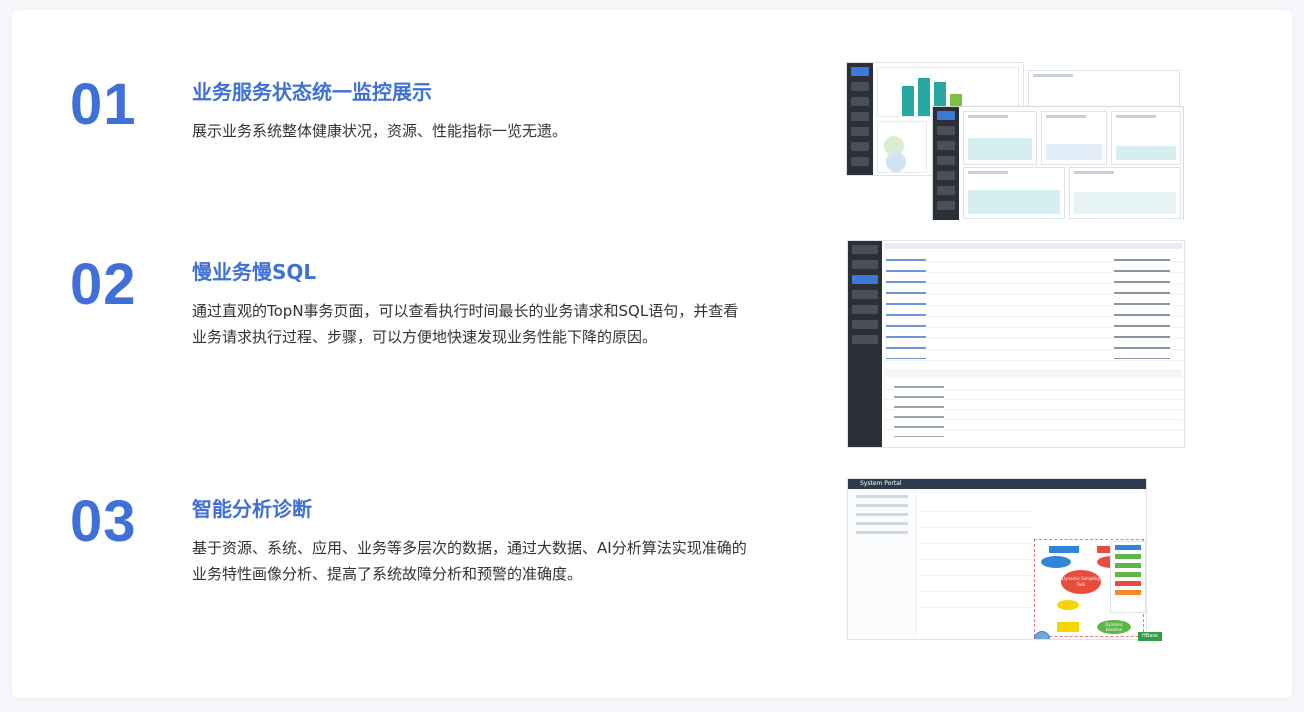 The height and width of the screenshot is (712, 1304). Describe the element at coordinates (1015, 141) in the screenshot. I see `dashboard-screenshot` at that location.